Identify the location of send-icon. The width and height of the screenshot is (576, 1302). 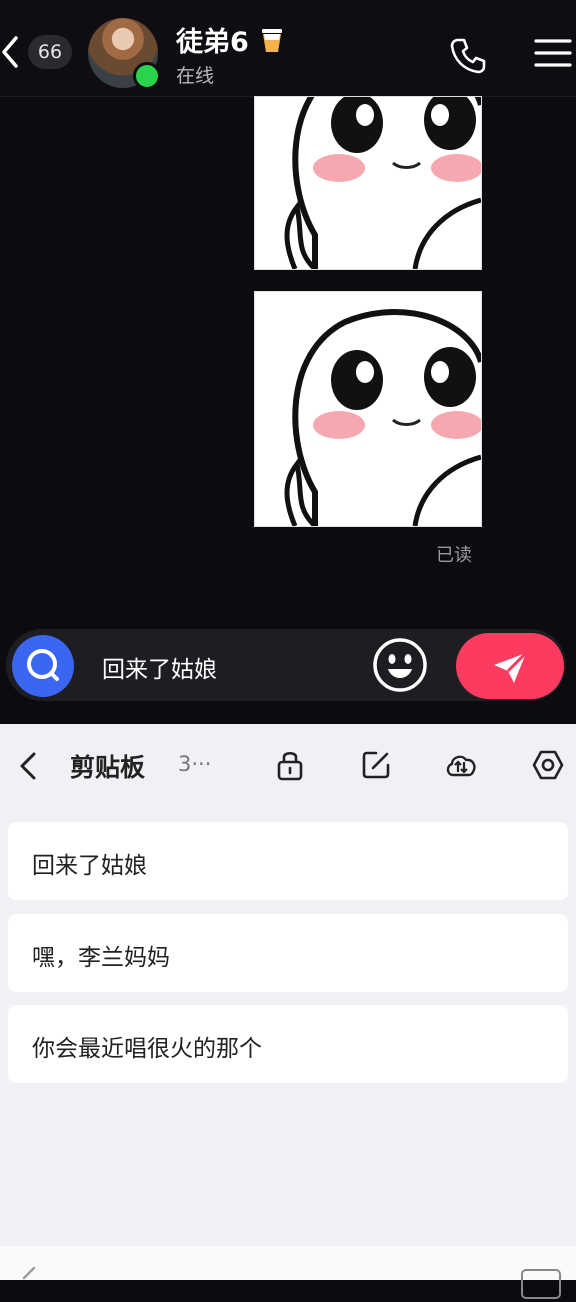
(511, 667).